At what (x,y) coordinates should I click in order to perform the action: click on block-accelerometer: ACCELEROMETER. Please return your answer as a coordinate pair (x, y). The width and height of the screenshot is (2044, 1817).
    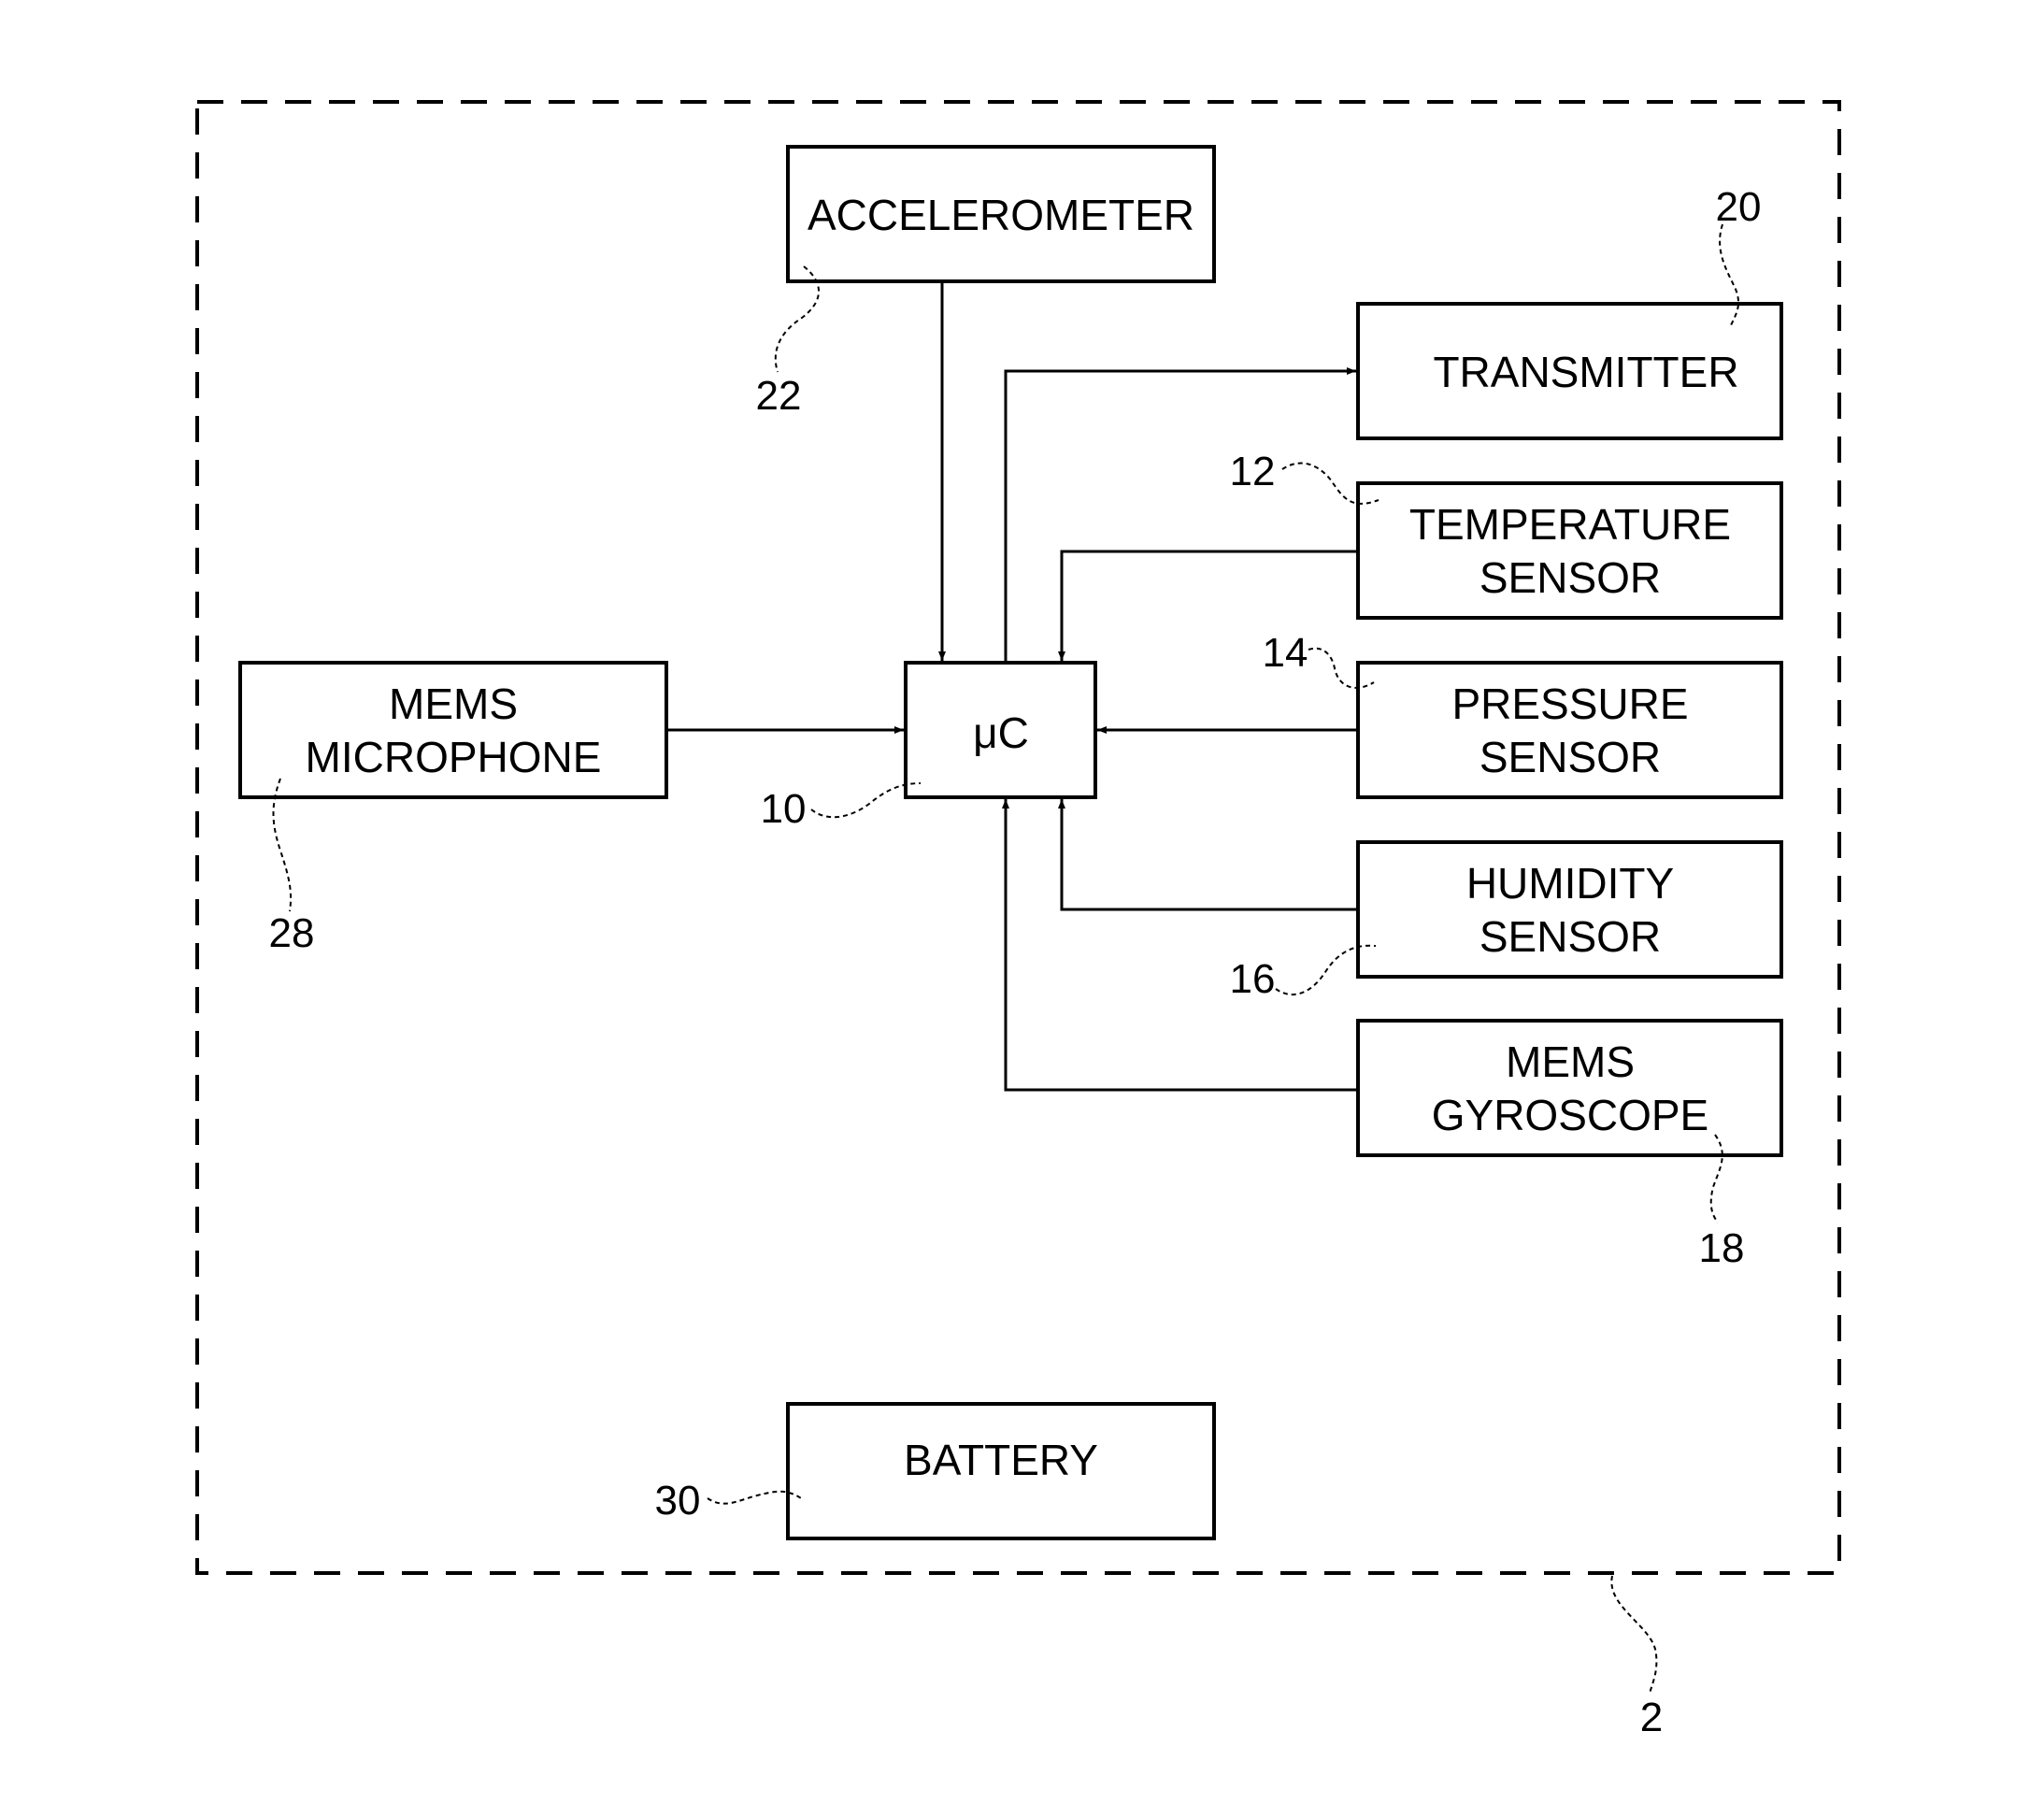
    Looking at the image, I should click on (1001, 214).